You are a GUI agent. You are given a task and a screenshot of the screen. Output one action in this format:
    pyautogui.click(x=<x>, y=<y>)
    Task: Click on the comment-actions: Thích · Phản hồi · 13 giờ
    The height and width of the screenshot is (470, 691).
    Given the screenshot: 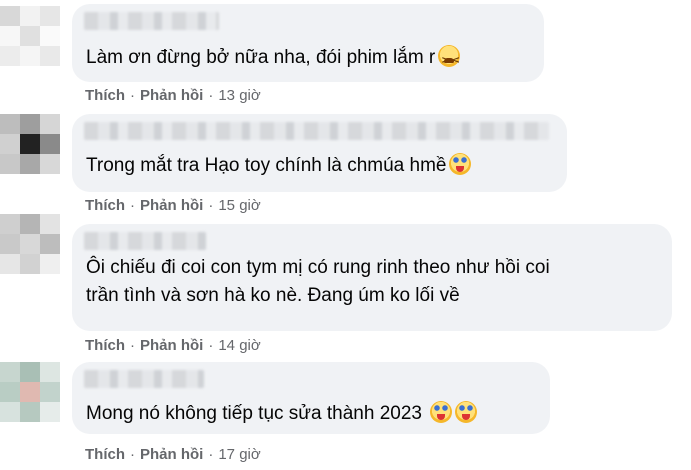 What is the action you would take?
    pyautogui.click(x=173, y=95)
    